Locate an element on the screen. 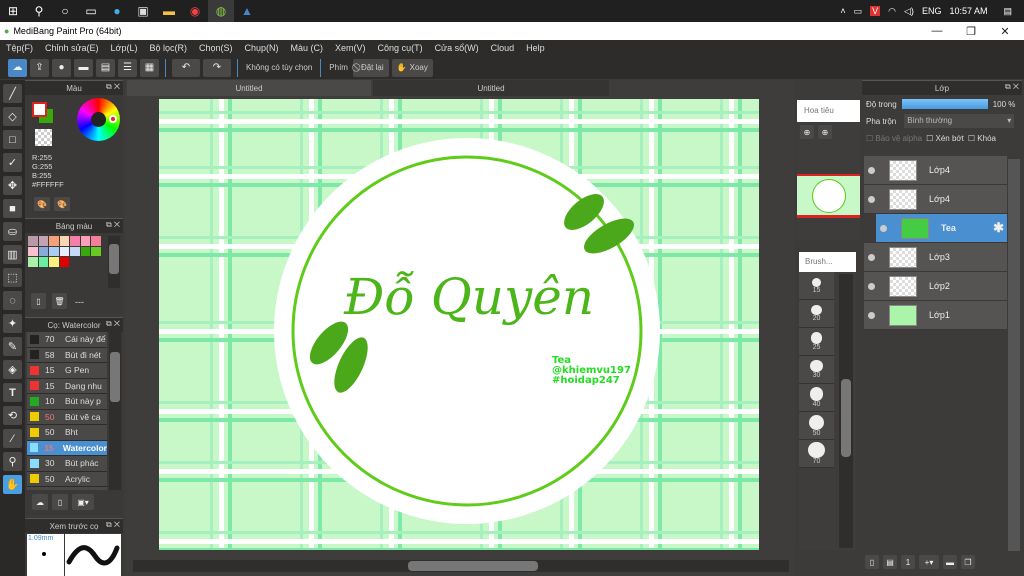  select-tool-icon: ⬚ is located at coordinates (12, 277).